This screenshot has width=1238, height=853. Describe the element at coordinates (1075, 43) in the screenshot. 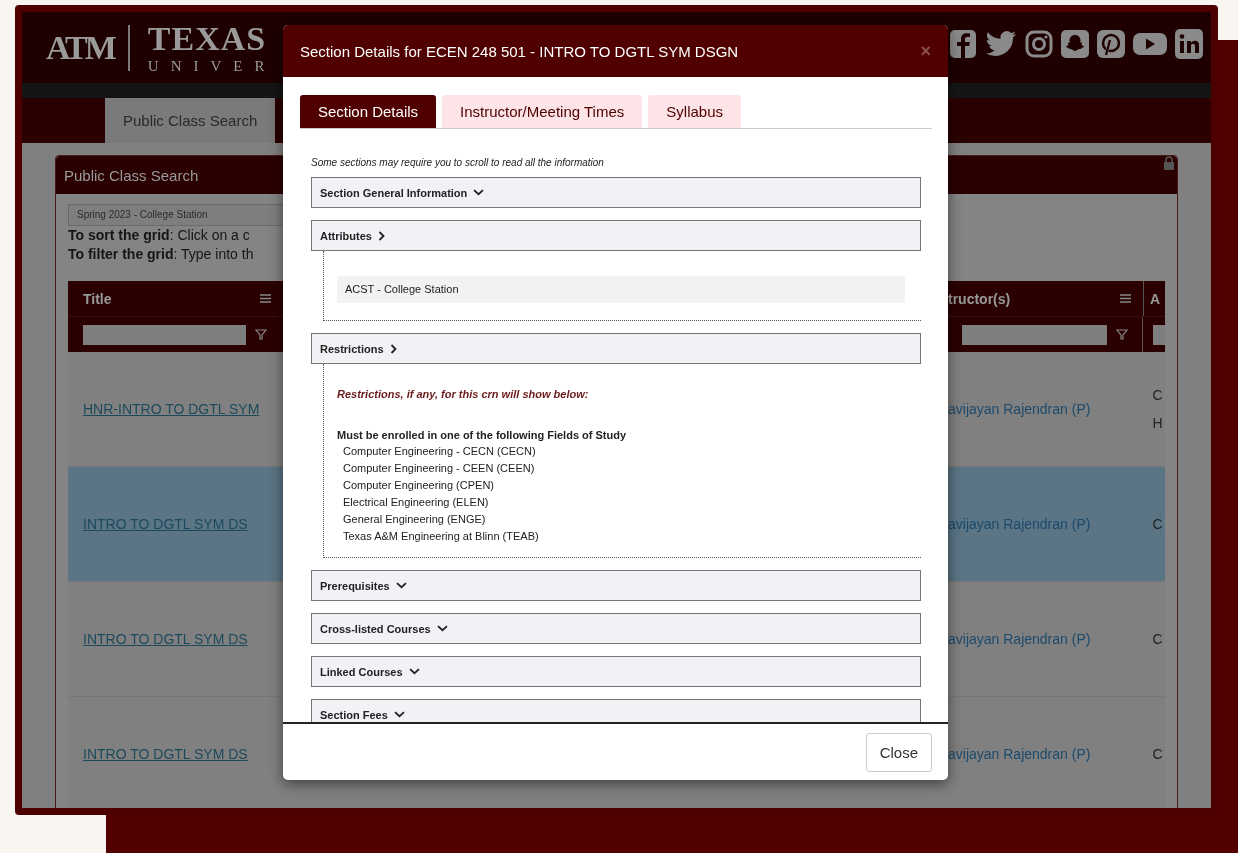

I see `ghost-icon` at that location.